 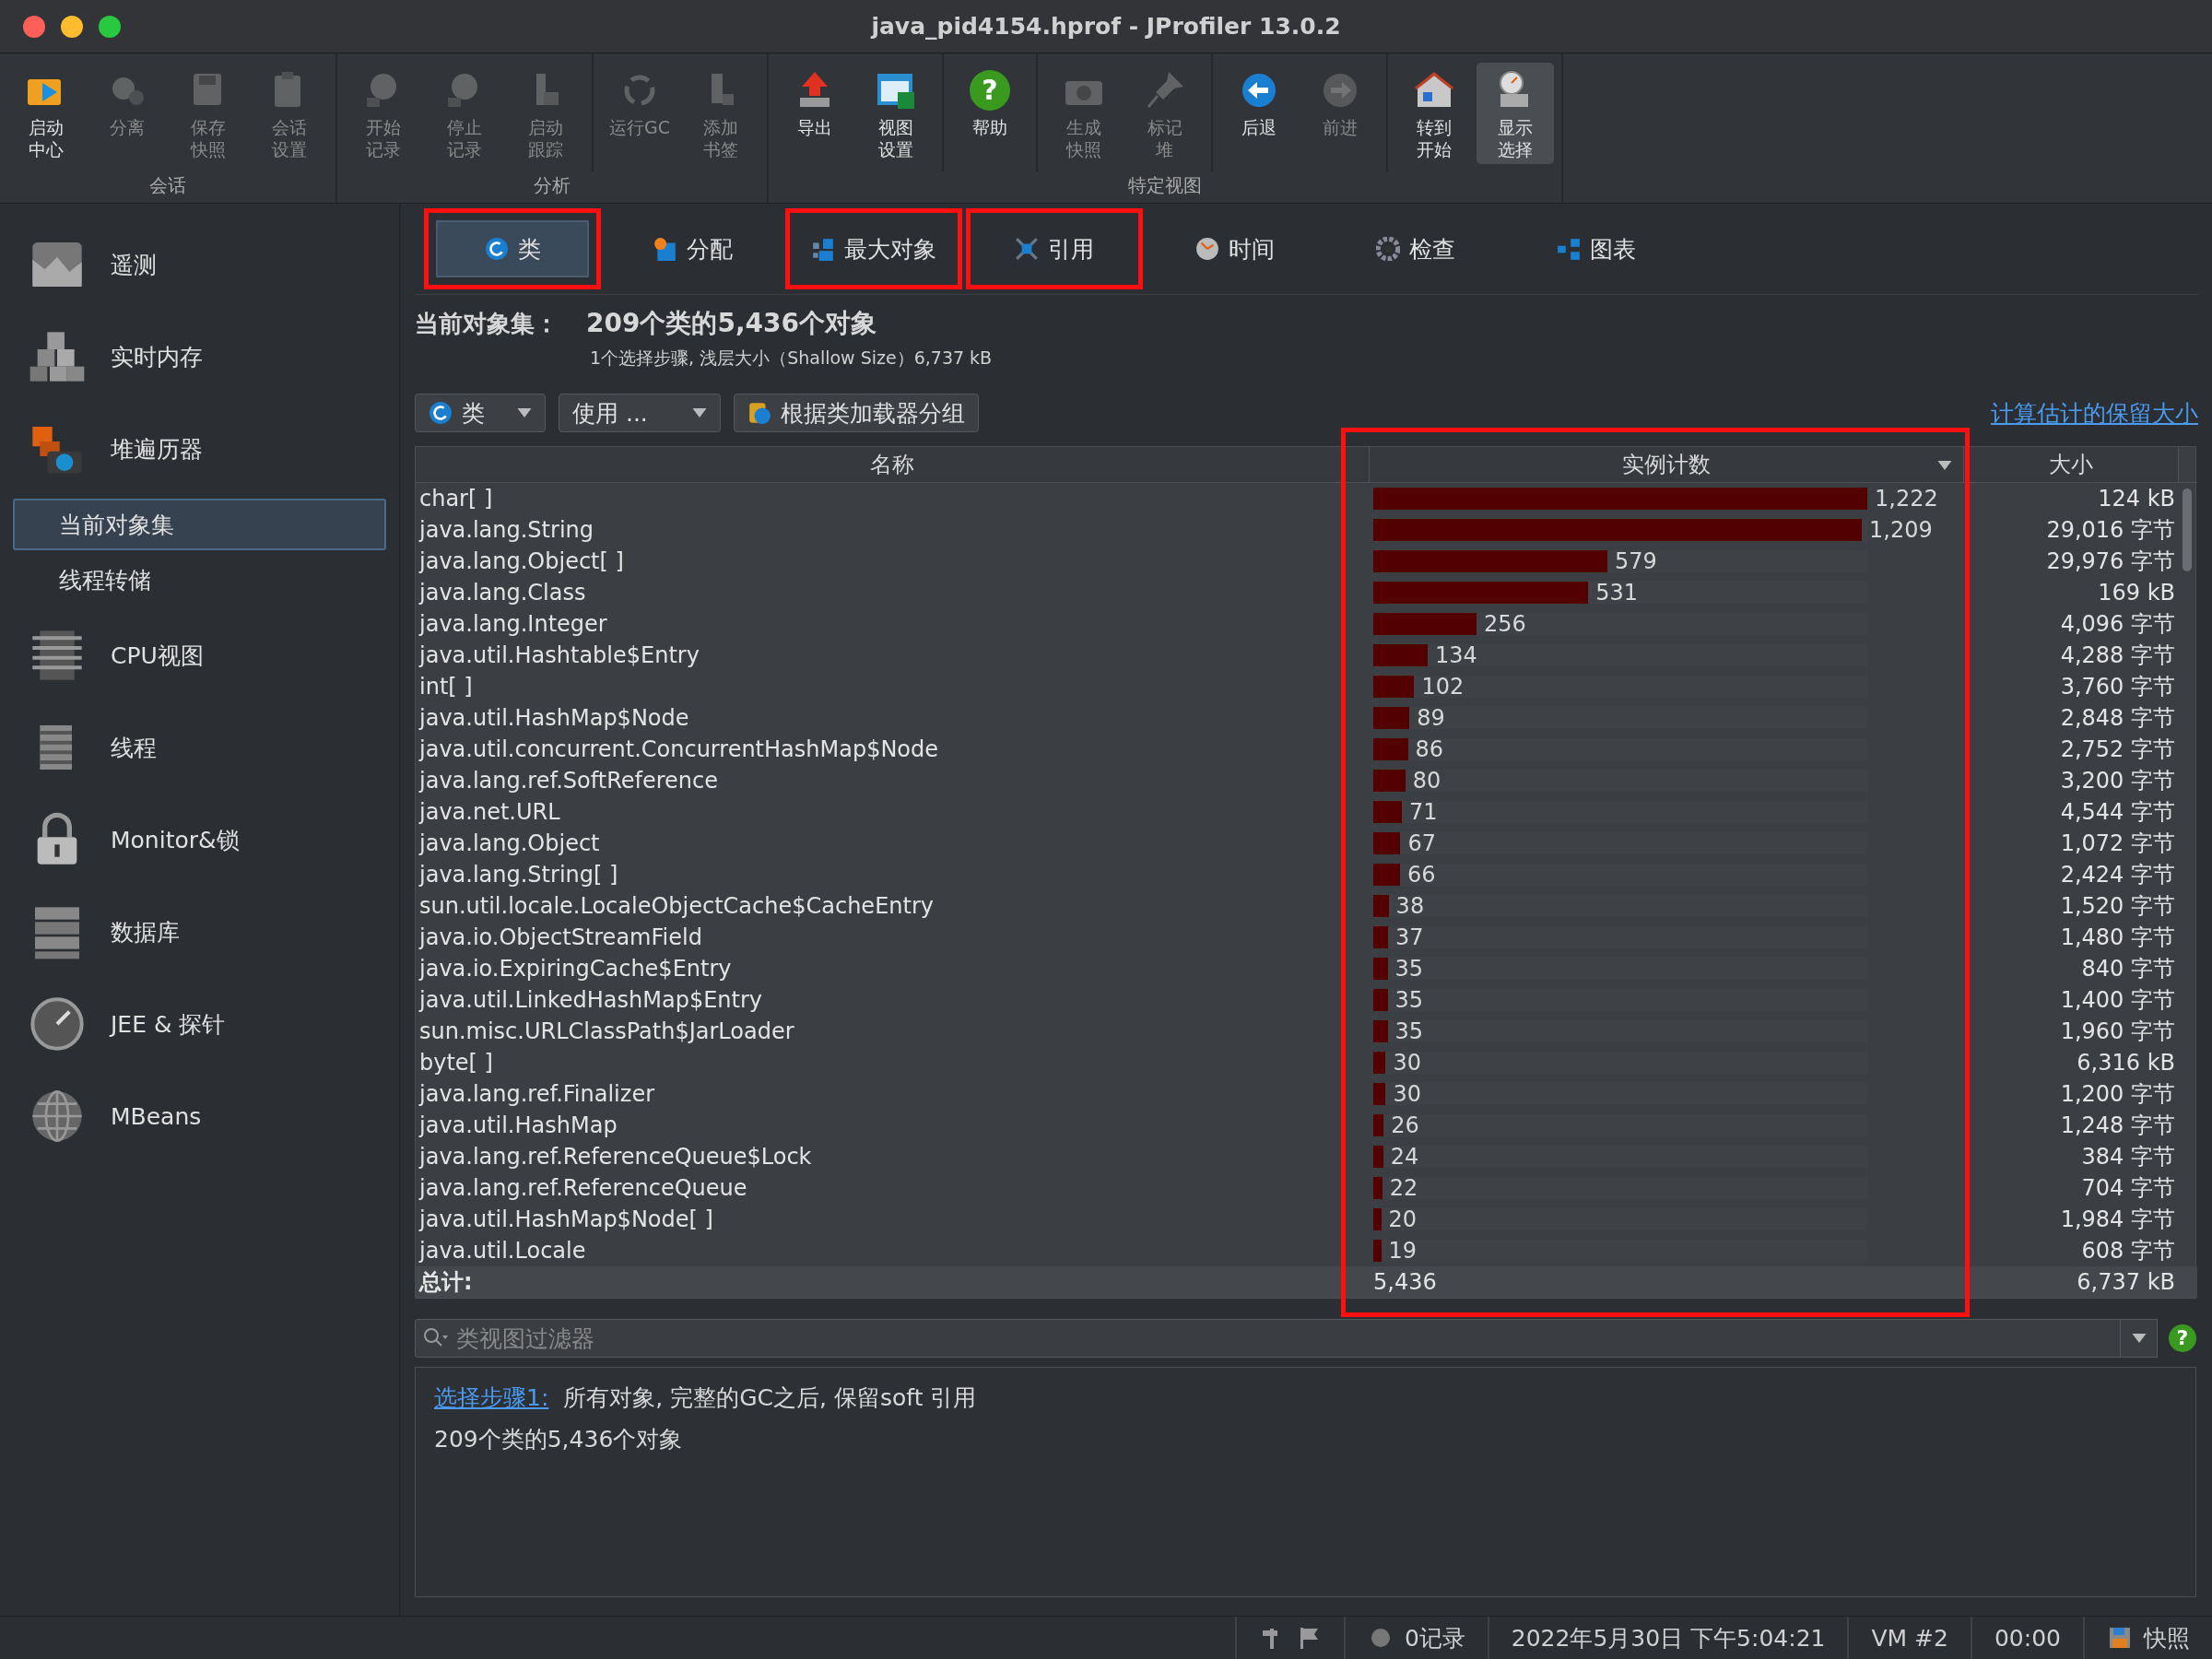 What do you see at coordinates (2117, 938) in the screenshot?
I see `size-cell-text: 1,480 字节` at bounding box center [2117, 938].